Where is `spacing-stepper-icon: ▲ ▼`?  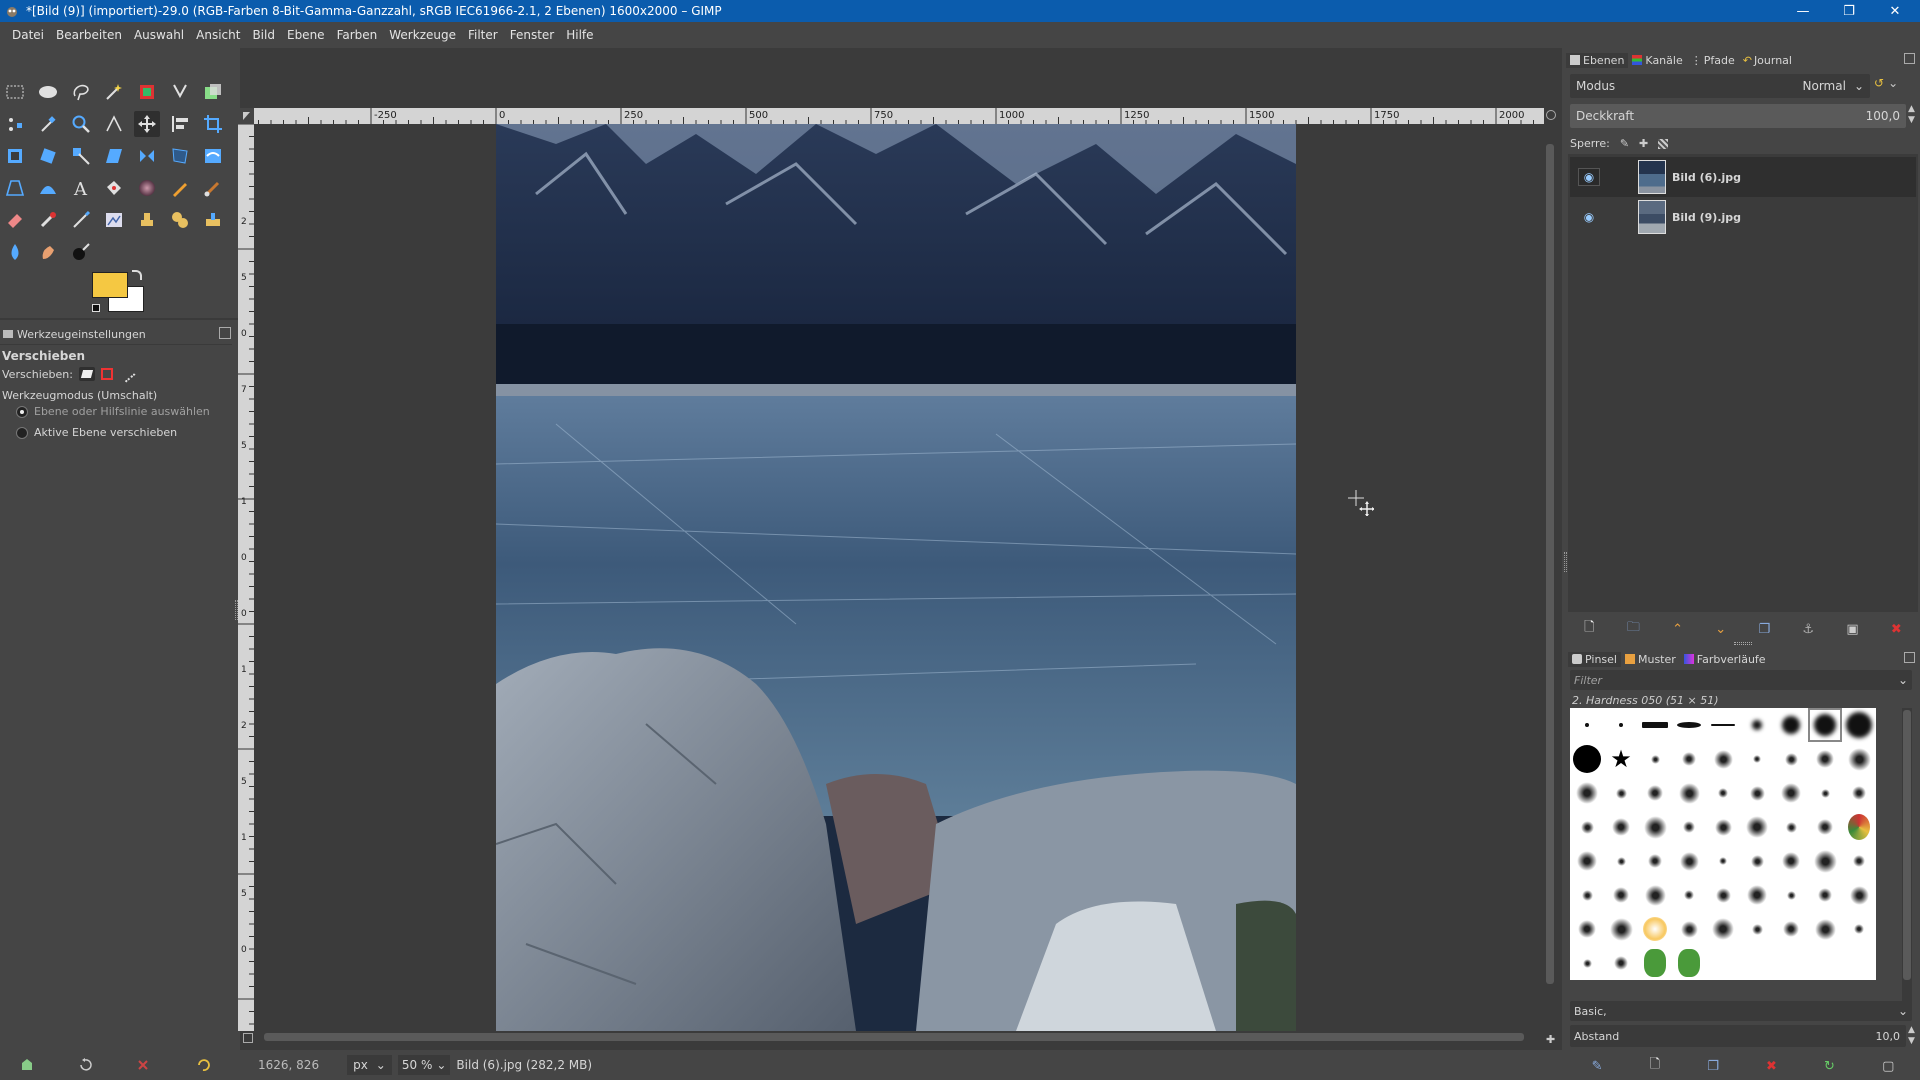
spacing-stepper-icon: ▲ ▼ is located at coordinates (1911, 1036).